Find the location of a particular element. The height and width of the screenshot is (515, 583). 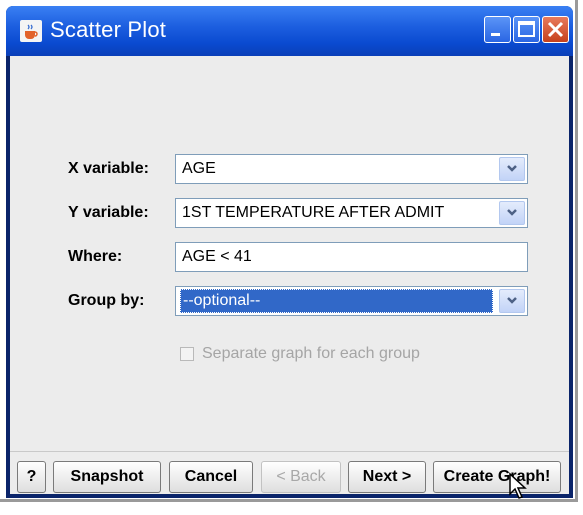

y-variable-label: Y variable: is located at coordinates (108, 212).